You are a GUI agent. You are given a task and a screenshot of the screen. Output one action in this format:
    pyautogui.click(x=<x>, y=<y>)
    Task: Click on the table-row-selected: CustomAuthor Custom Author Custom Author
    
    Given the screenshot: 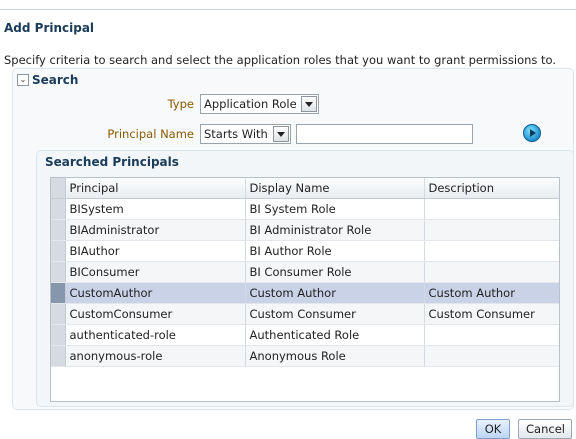 What is the action you would take?
    pyautogui.click(x=305, y=293)
    